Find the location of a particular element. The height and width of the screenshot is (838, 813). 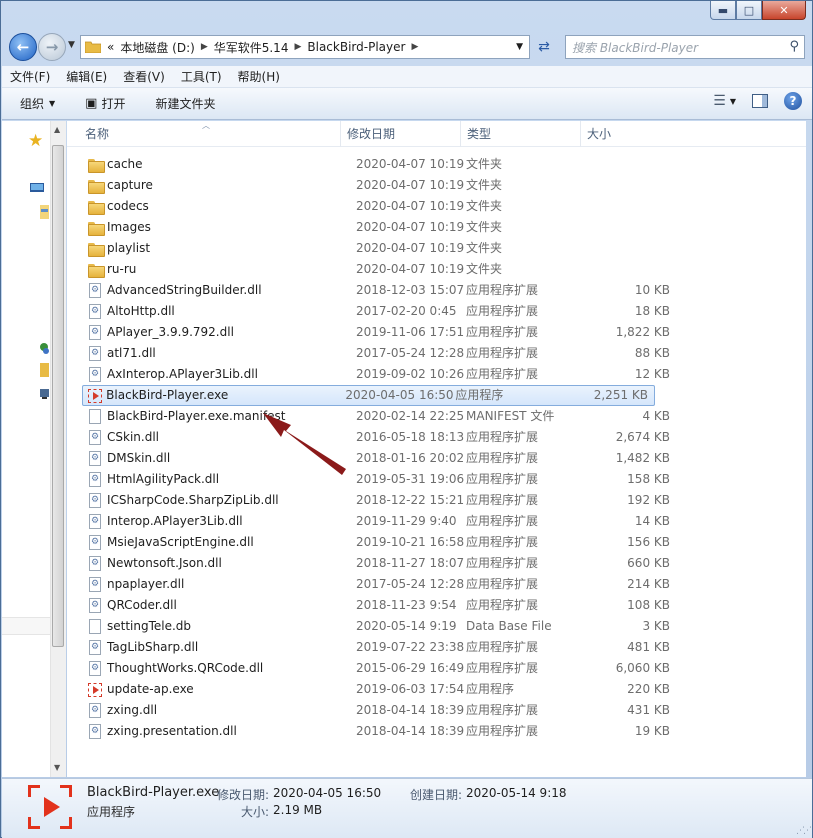

new-folder-label: 新建文件夹 is located at coordinates (185, 103).